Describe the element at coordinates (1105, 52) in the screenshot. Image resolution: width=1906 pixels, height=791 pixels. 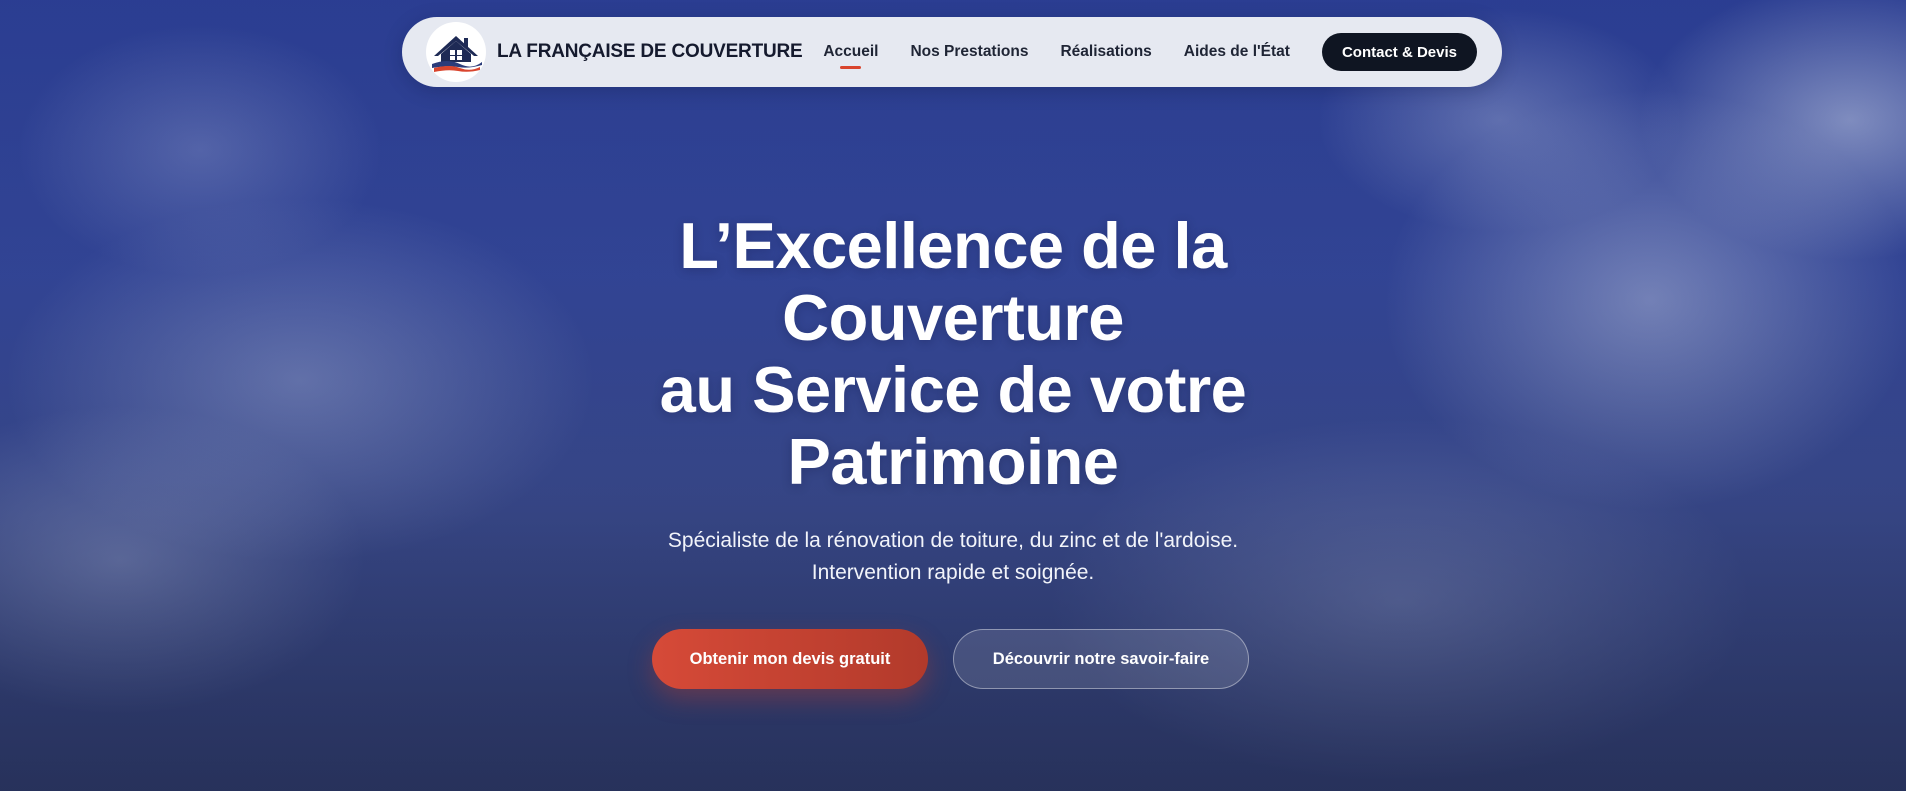
I see `nav-item-realisations: Réalisations` at that location.